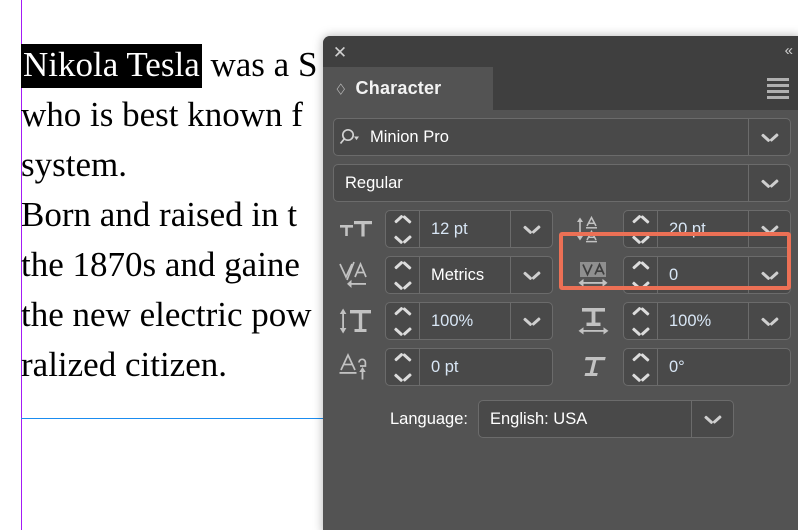  I want to click on font-style-row: Regular, so click(562, 183).